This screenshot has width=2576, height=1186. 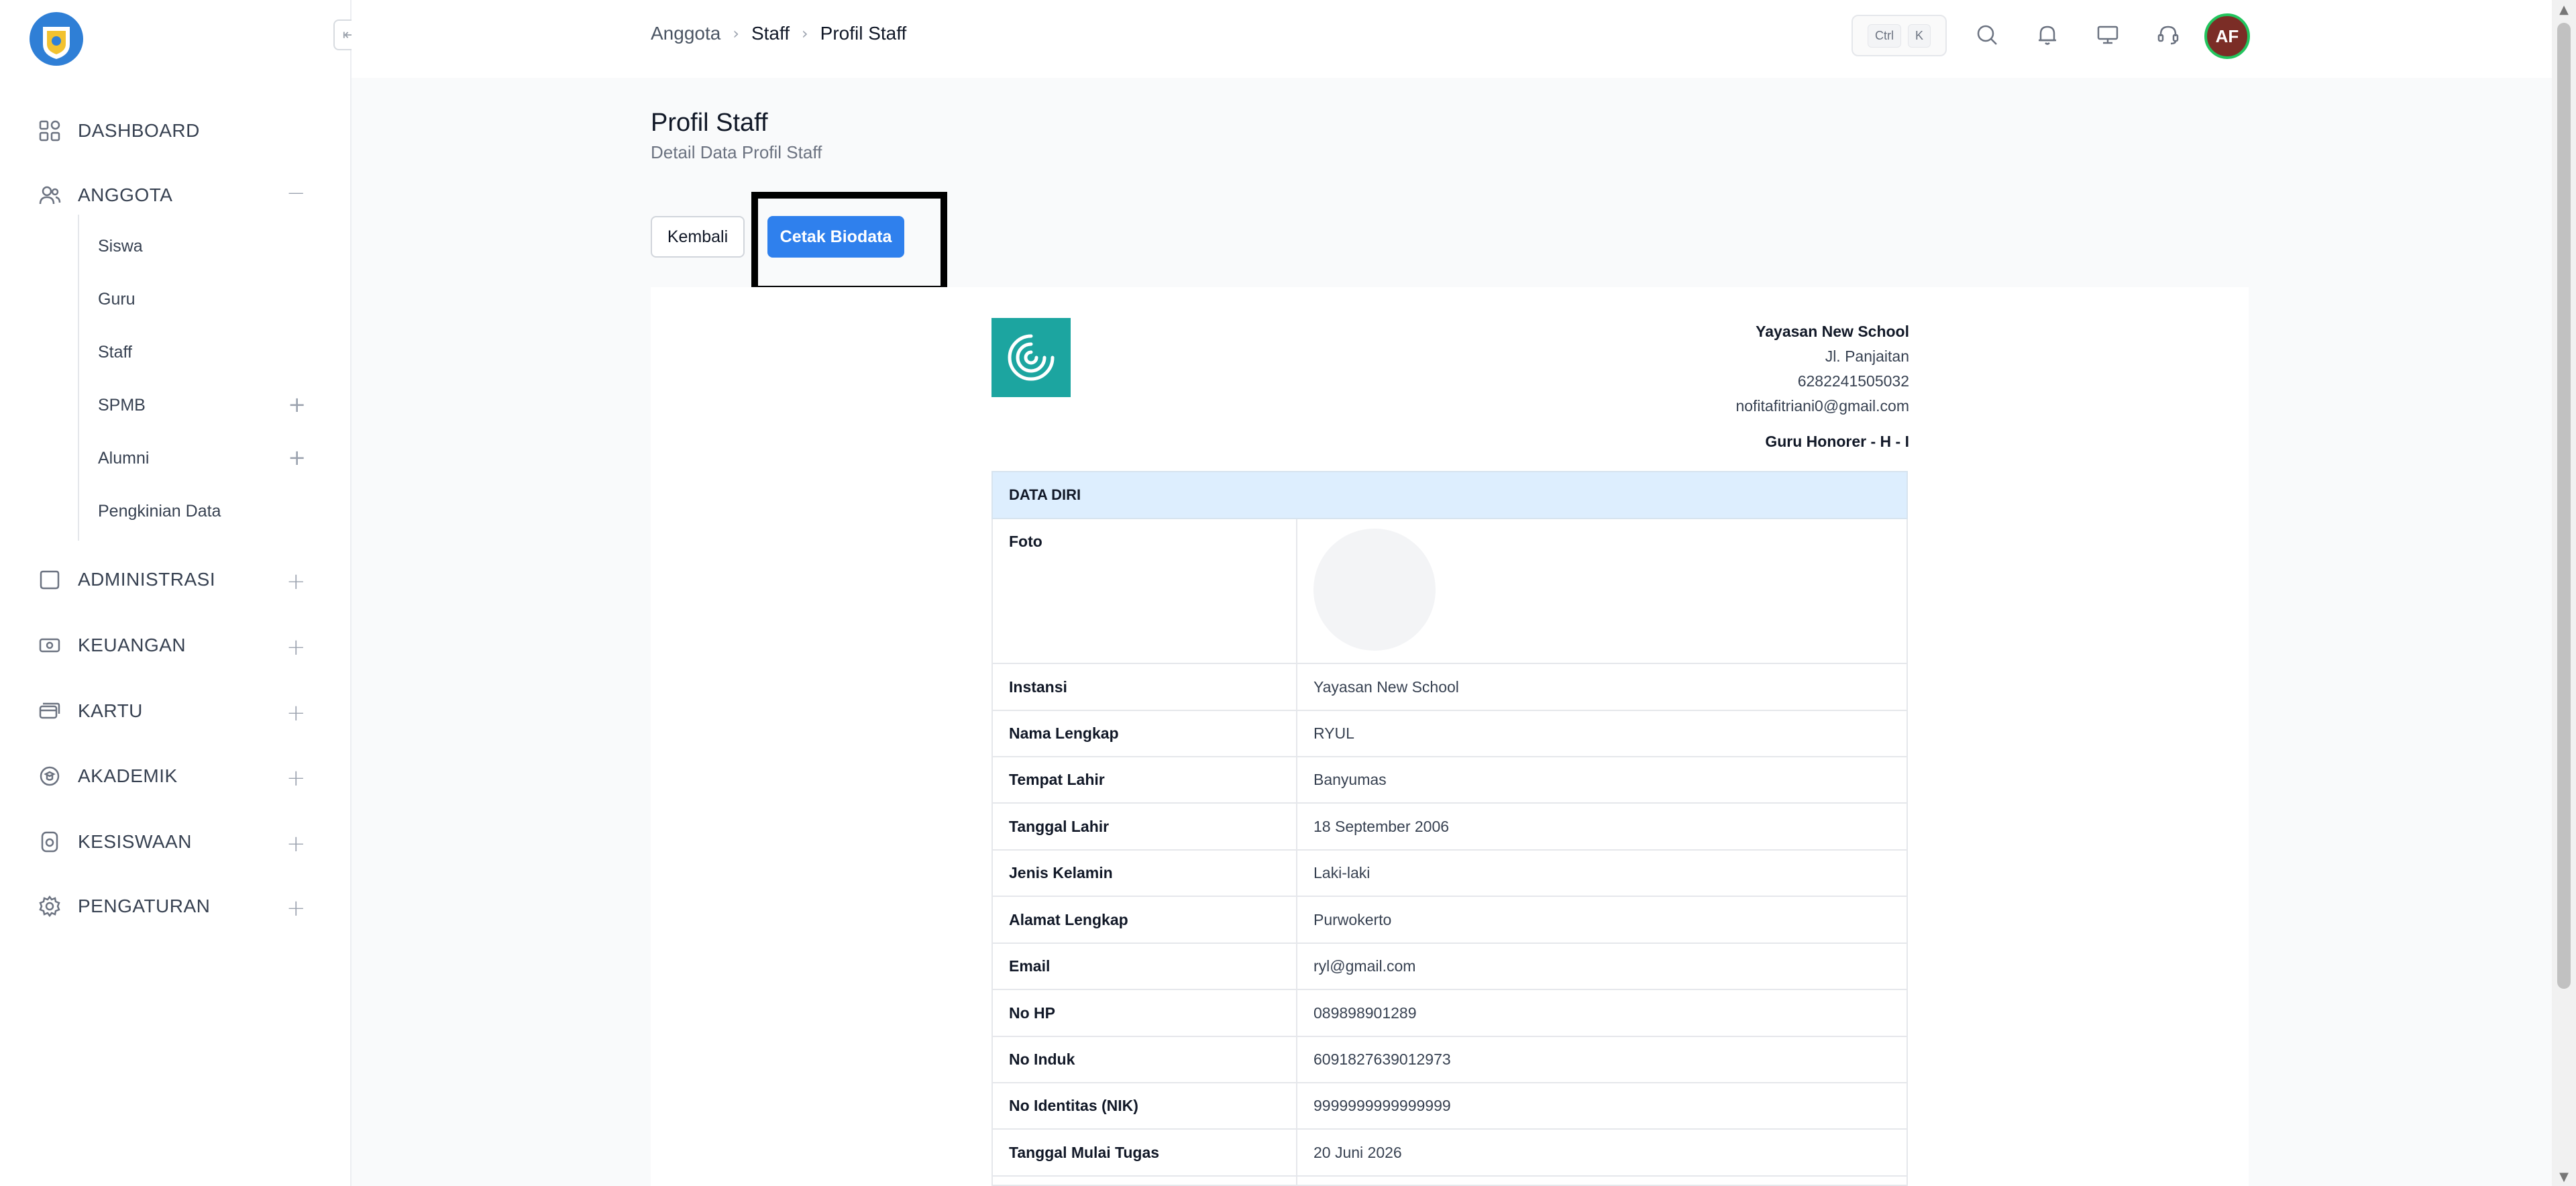 What do you see at coordinates (1145, 826) in the screenshot?
I see `field-label: Tanggal Lahir` at bounding box center [1145, 826].